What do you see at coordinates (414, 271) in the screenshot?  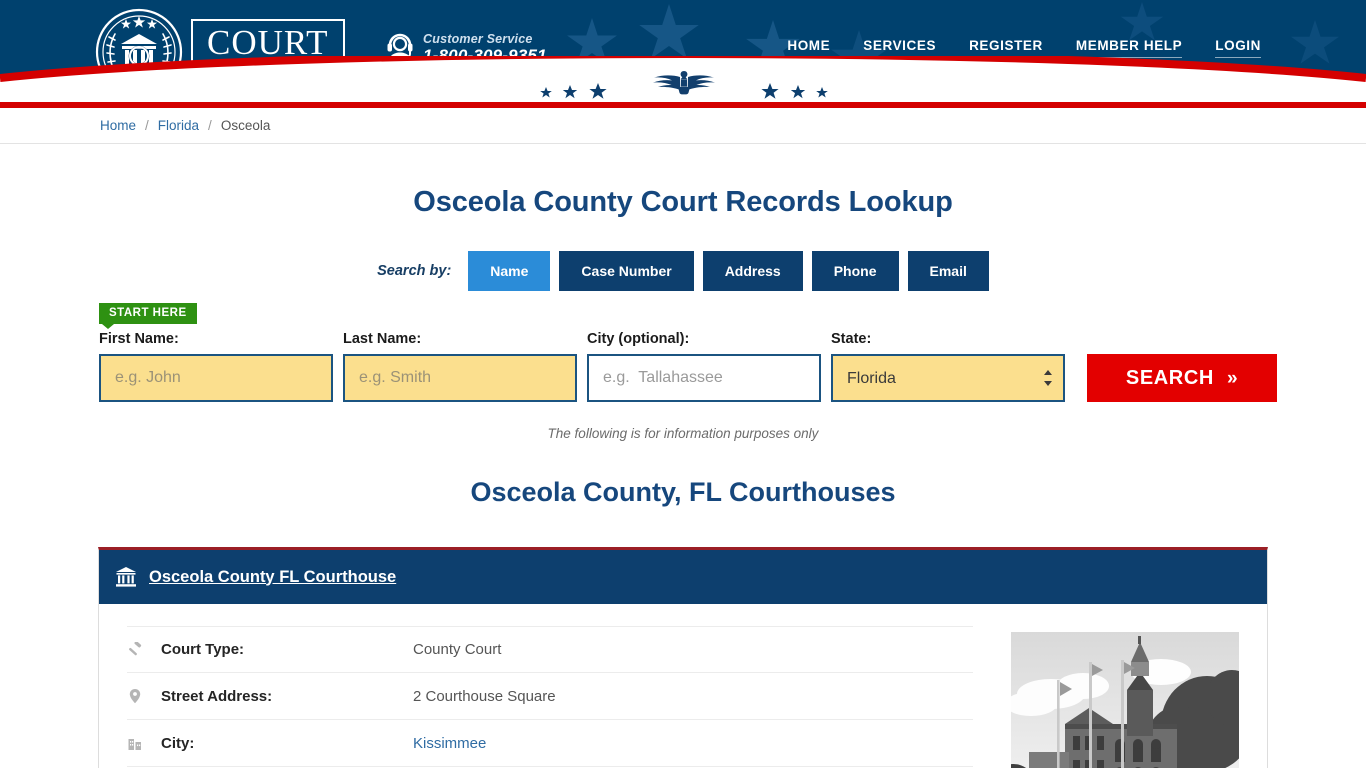 I see `search-by-label: Search by:` at bounding box center [414, 271].